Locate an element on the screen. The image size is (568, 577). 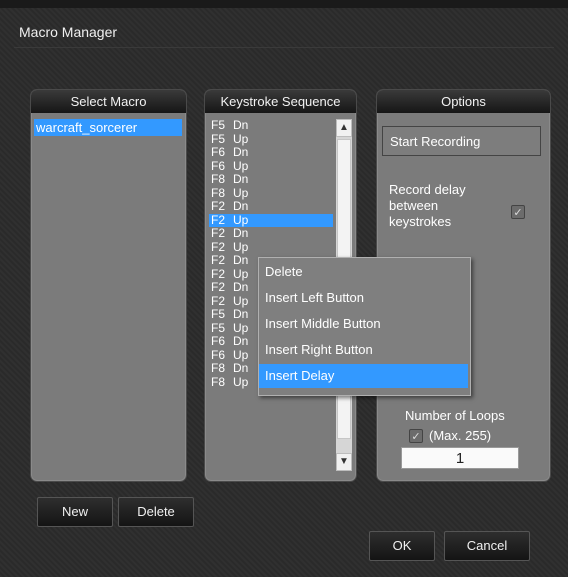
scroll-up-icon: ▲ is located at coordinates (344, 128).